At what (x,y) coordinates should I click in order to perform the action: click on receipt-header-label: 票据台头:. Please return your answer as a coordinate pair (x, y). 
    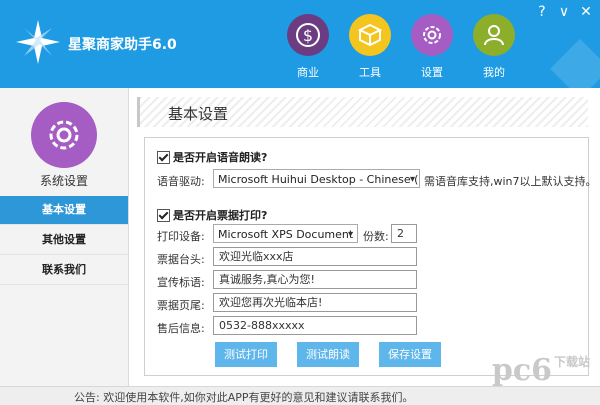
    Looking at the image, I should click on (181, 259).